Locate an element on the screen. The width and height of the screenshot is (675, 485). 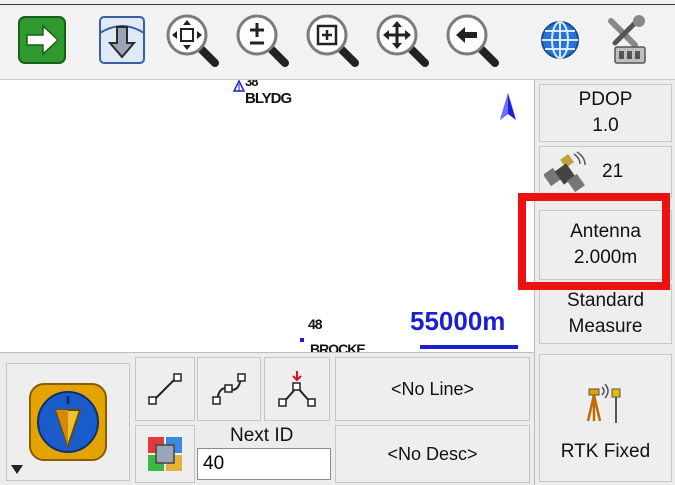
pan-button is located at coordinates (402, 40).